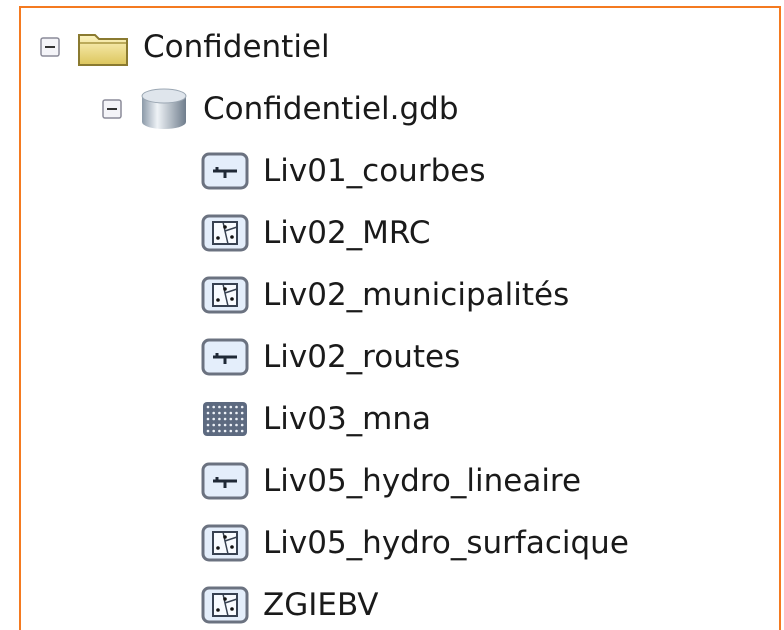 The image size is (784, 630). Describe the element at coordinates (374, 171) in the screenshot. I see `tree-item-label: Liv01_courbes` at that location.